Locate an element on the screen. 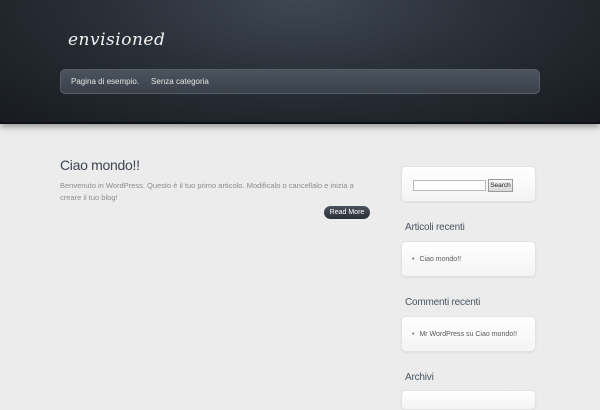  recent-comments-list: Mr WordPress su Ciao mondo!! is located at coordinates (464, 334).